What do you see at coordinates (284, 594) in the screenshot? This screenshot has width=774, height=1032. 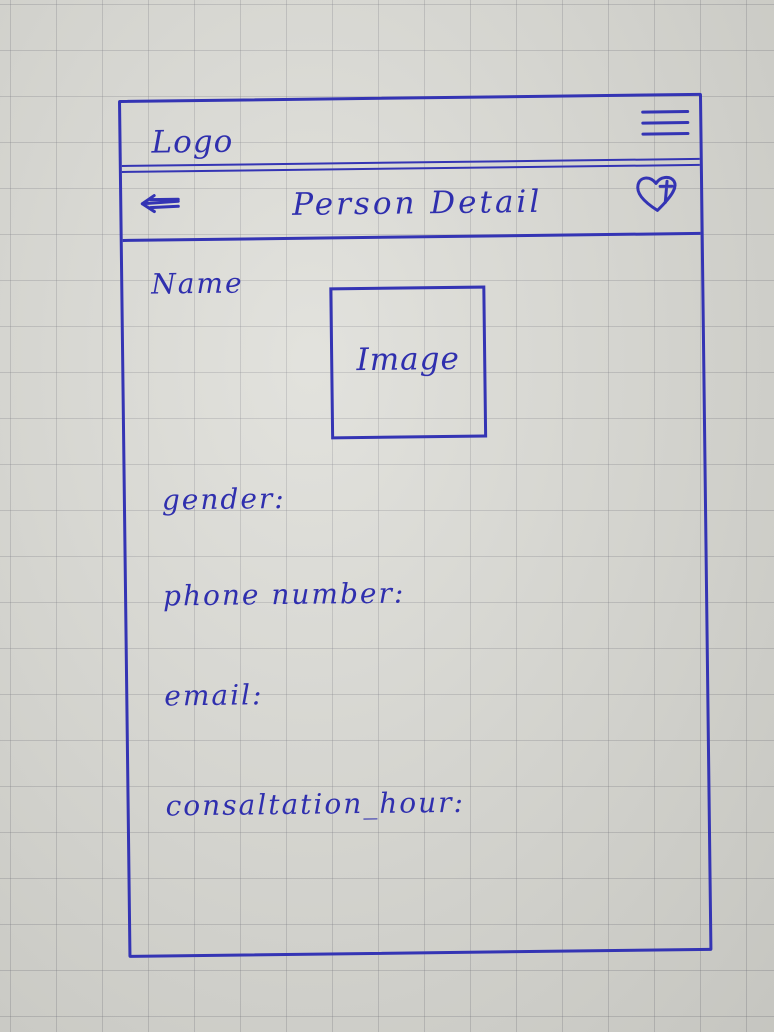 I see `phone-number-label: phone number:` at bounding box center [284, 594].